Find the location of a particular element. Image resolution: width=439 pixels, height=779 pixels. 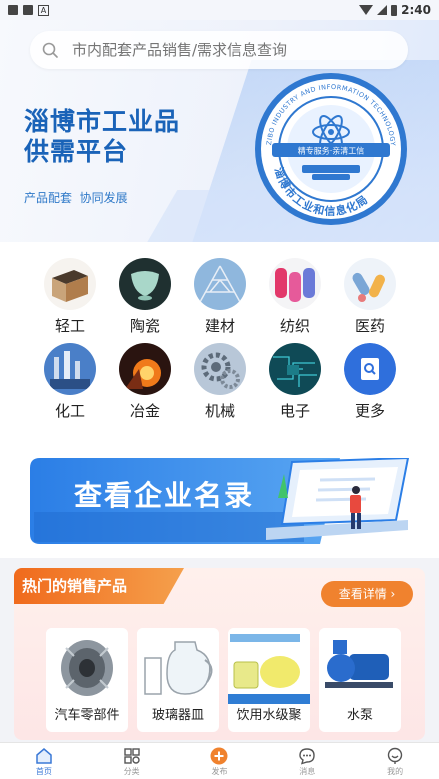

tab-label: 发布 is located at coordinates (219, 771).